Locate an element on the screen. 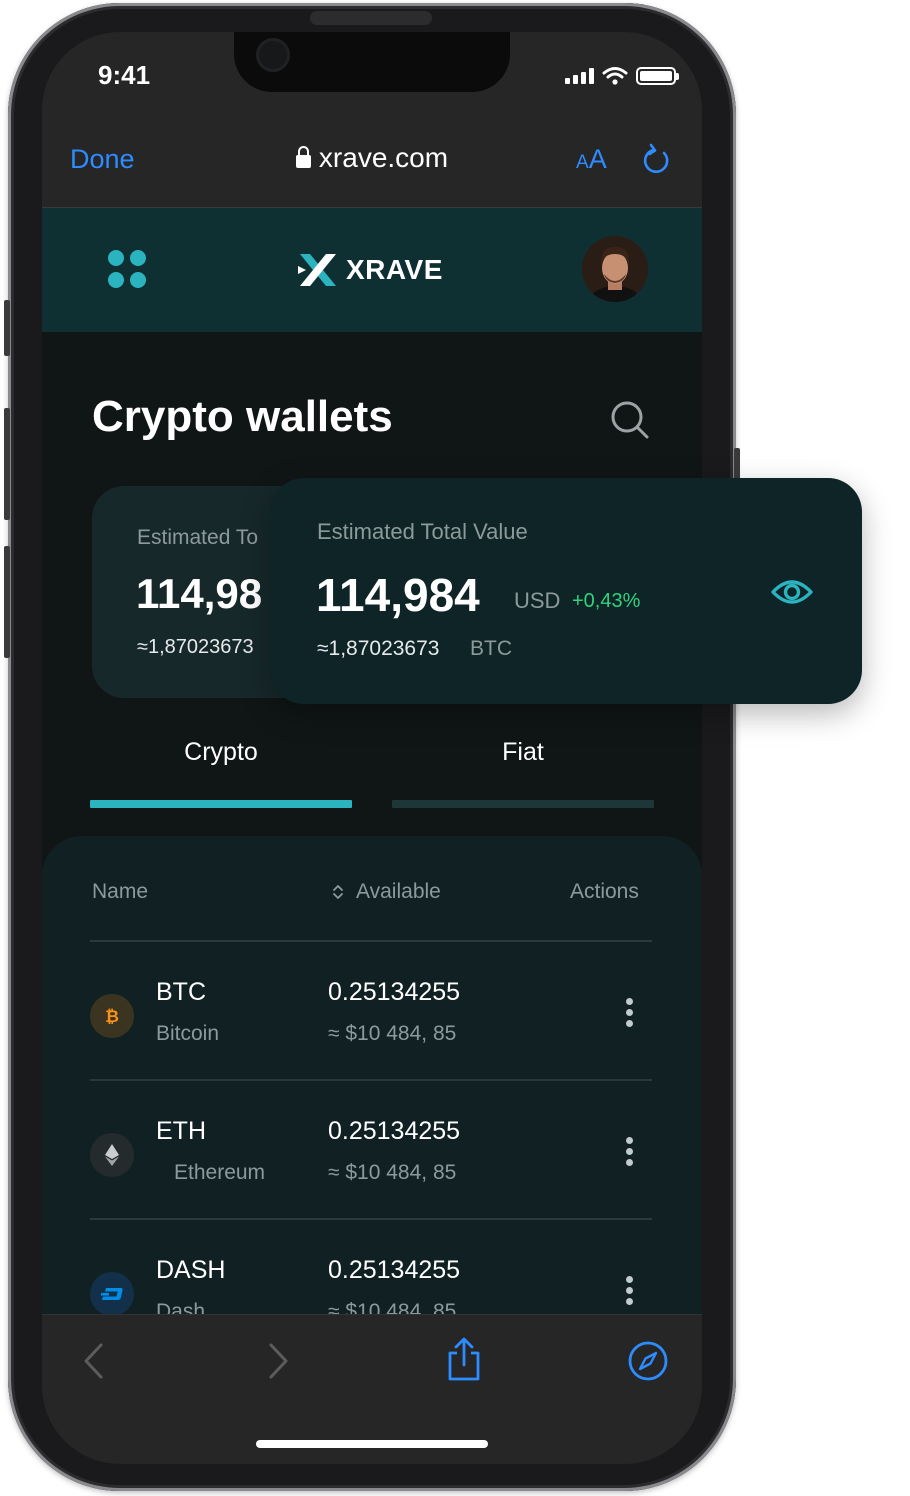 Image resolution: width=910 pixels, height=1496 pixels. volume-down-button is located at coordinates (7, 602).